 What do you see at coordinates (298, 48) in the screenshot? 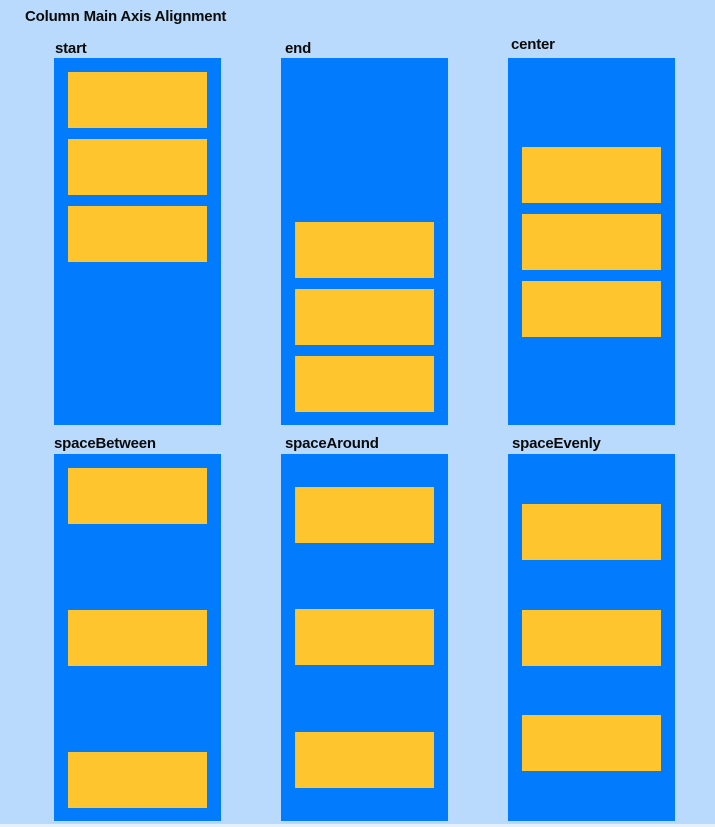
I see `panel-label-end: end` at bounding box center [298, 48].